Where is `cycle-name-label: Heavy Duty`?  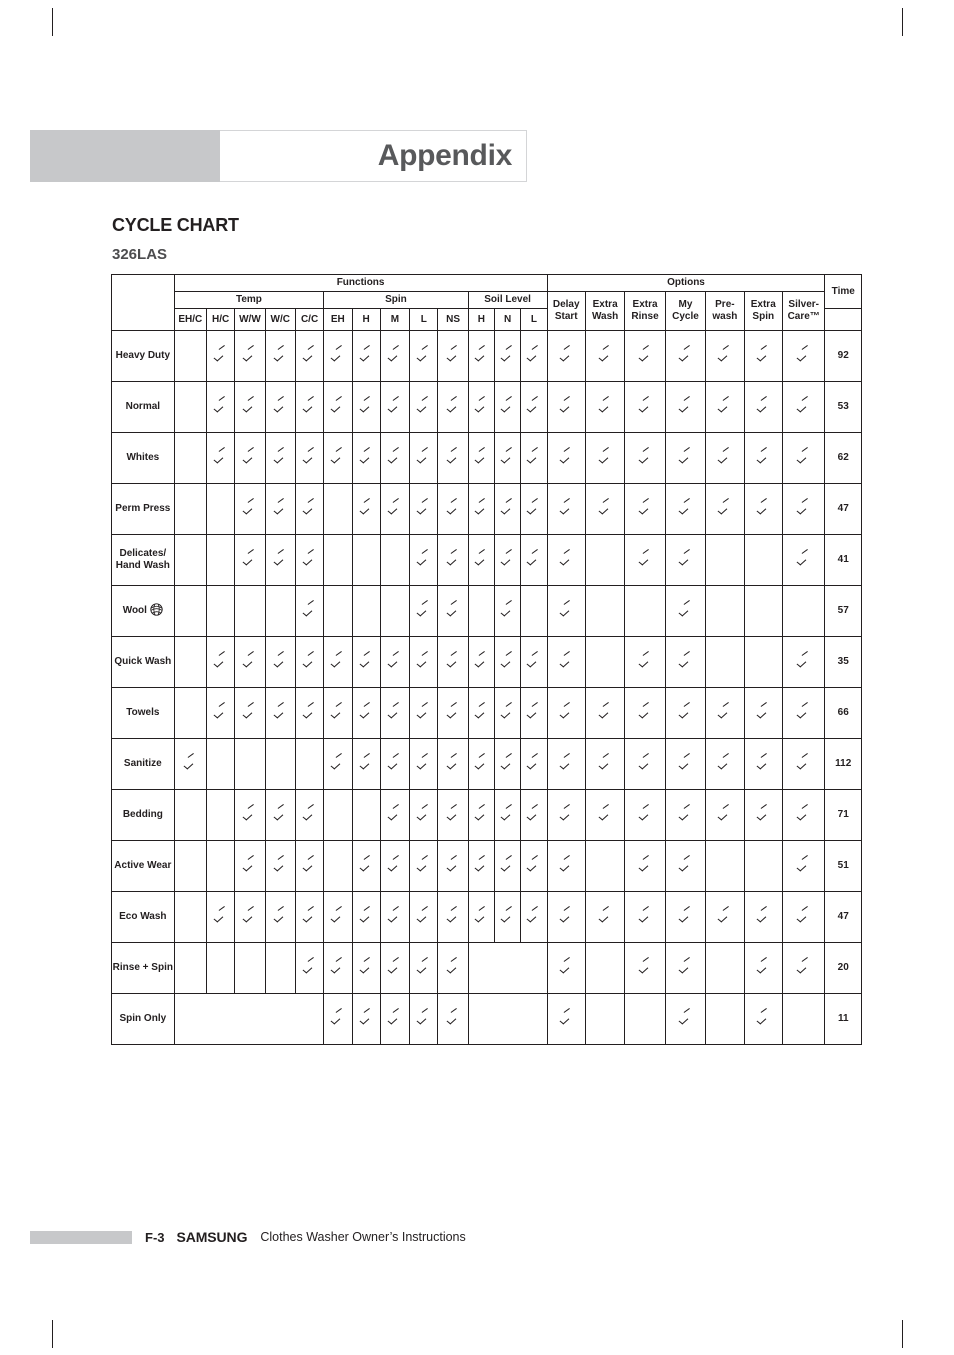
cycle-name-label: Heavy Duty is located at coordinates (143, 356).